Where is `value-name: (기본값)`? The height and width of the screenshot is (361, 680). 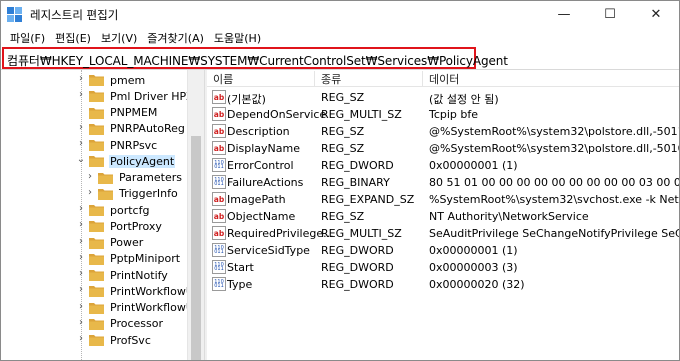 value-name: (기본값) is located at coordinates (246, 99).